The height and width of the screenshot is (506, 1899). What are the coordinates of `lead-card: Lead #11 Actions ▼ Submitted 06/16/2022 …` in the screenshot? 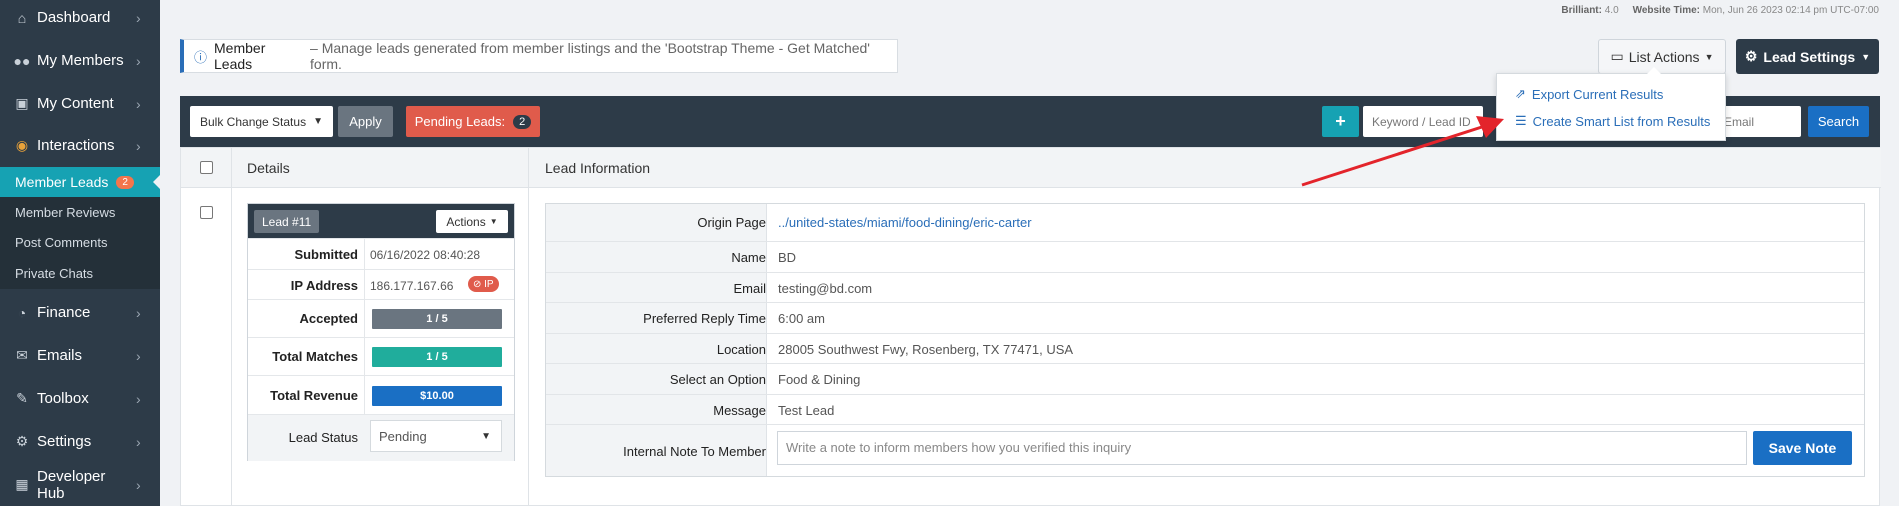 It's located at (381, 332).